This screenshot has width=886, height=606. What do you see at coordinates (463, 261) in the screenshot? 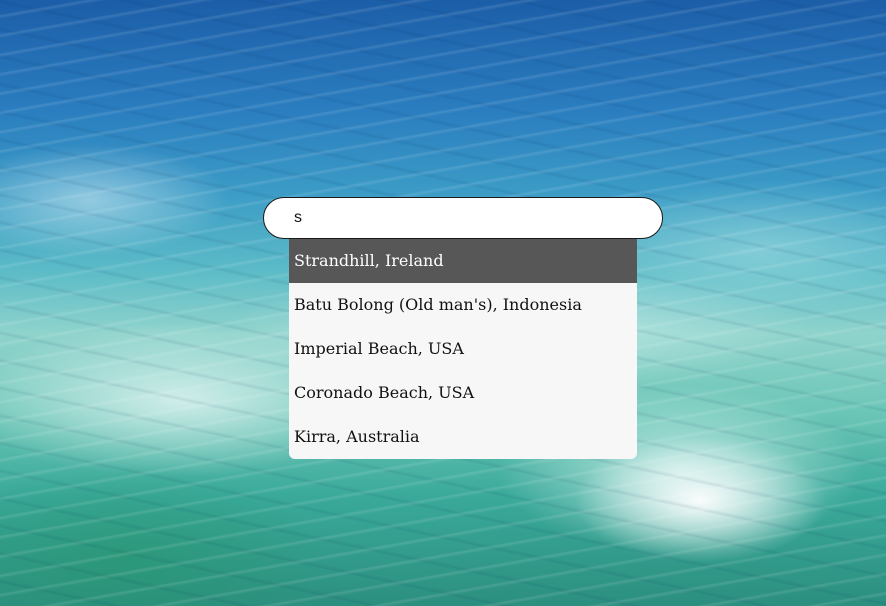
I see `suggestion-item: Strandhill, Ireland` at bounding box center [463, 261].